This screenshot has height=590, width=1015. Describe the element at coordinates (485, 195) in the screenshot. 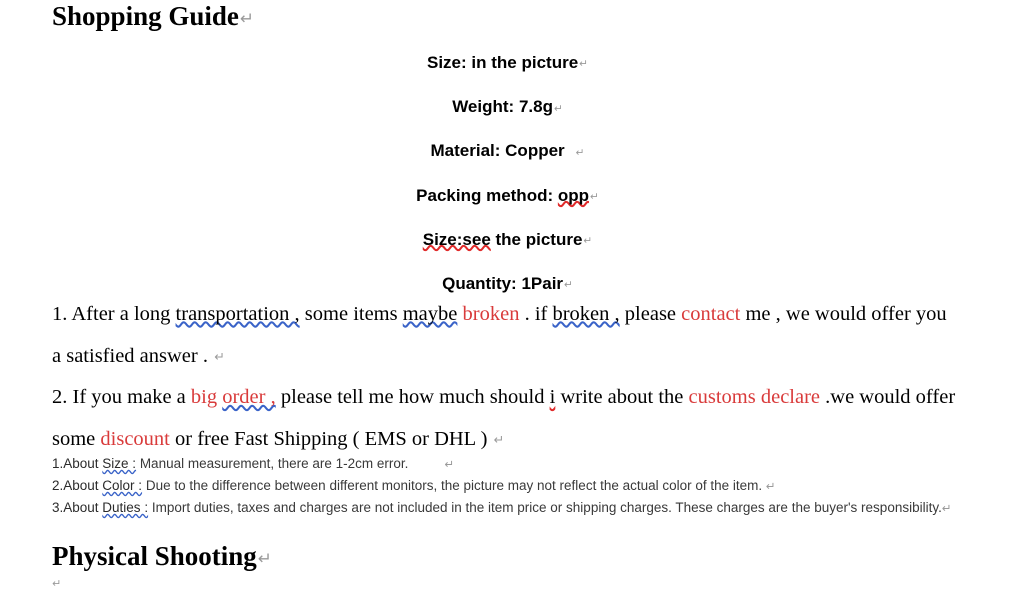

I see `spec-packing-label: Packing method:` at that location.